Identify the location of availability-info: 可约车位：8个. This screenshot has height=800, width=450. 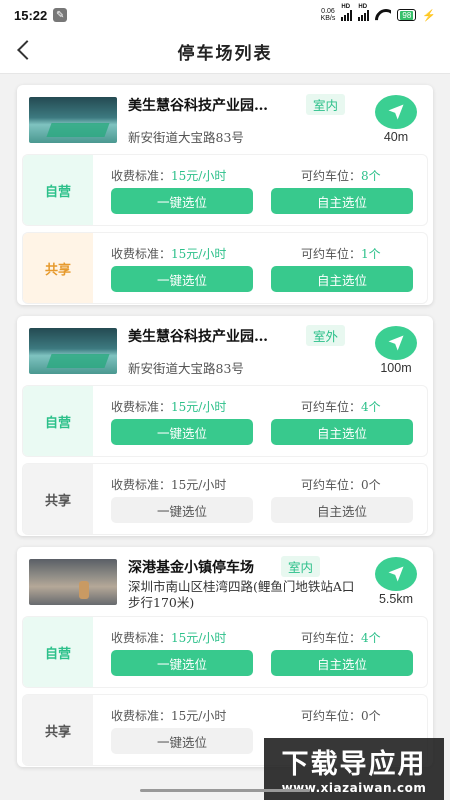
(341, 176).